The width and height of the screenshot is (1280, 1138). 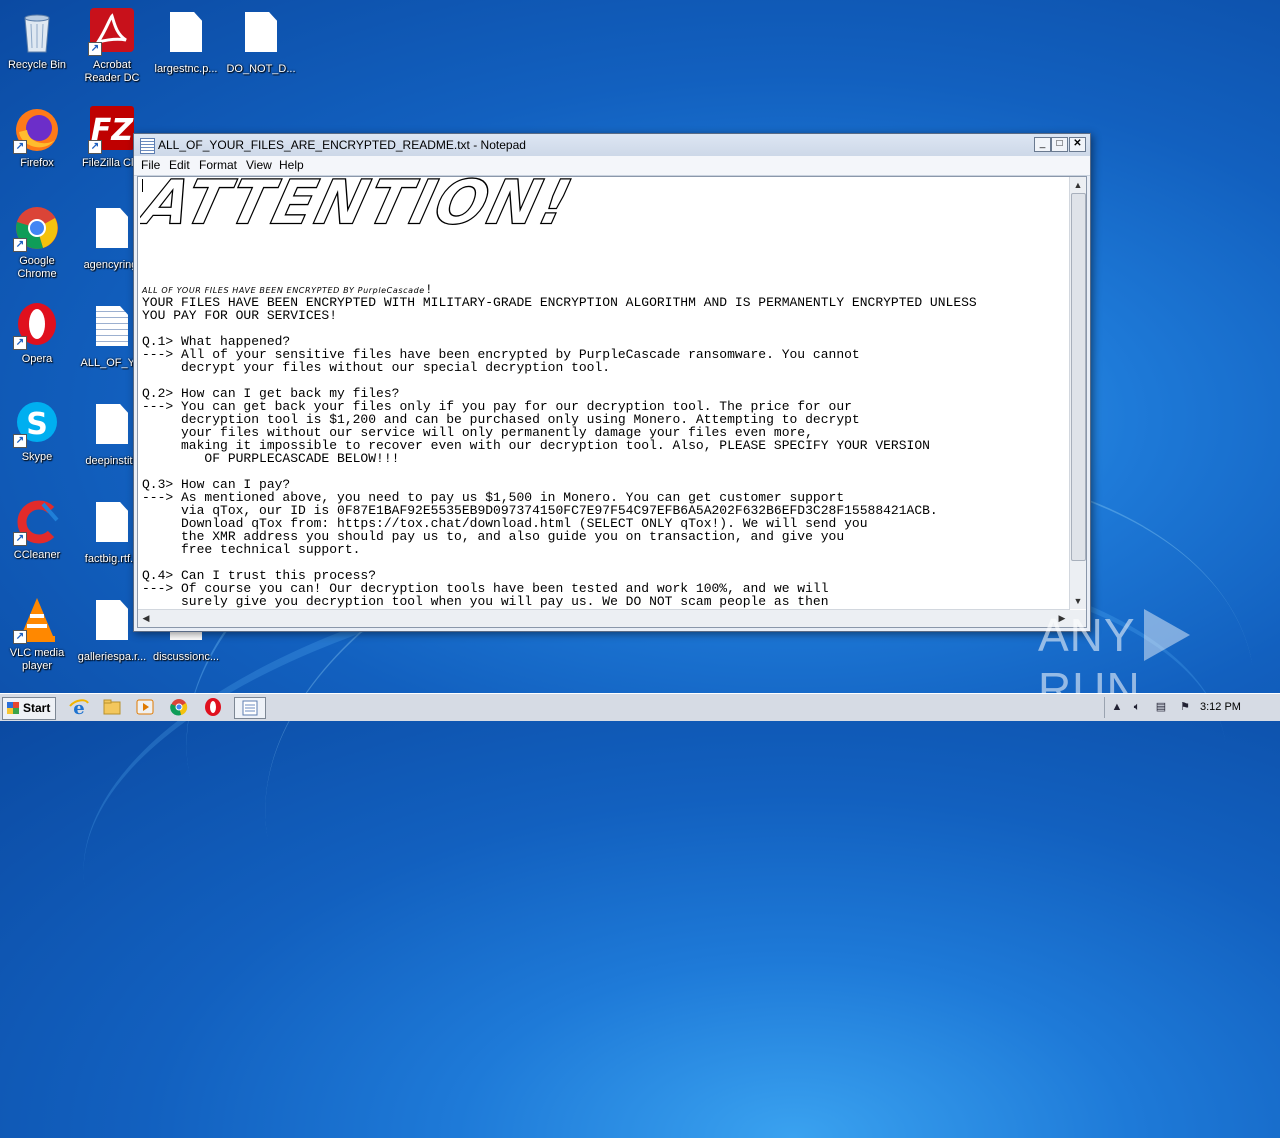 What do you see at coordinates (1077, 144) in the screenshot?
I see `close-button: ✕` at bounding box center [1077, 144].